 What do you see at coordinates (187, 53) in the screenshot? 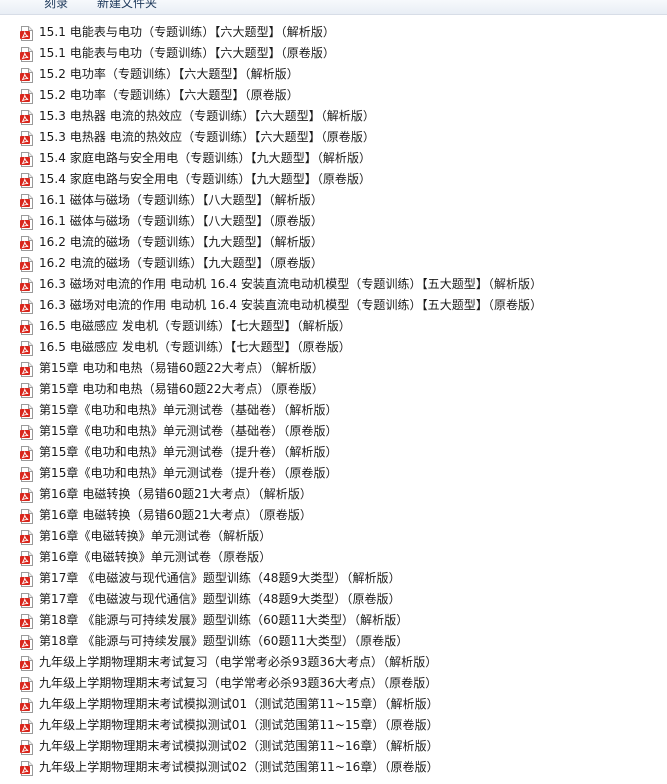
I see `file-name: 15.1 电能表与电功（专题训练）【六大题型】（原卷版）` at bounding box center [187, 53].